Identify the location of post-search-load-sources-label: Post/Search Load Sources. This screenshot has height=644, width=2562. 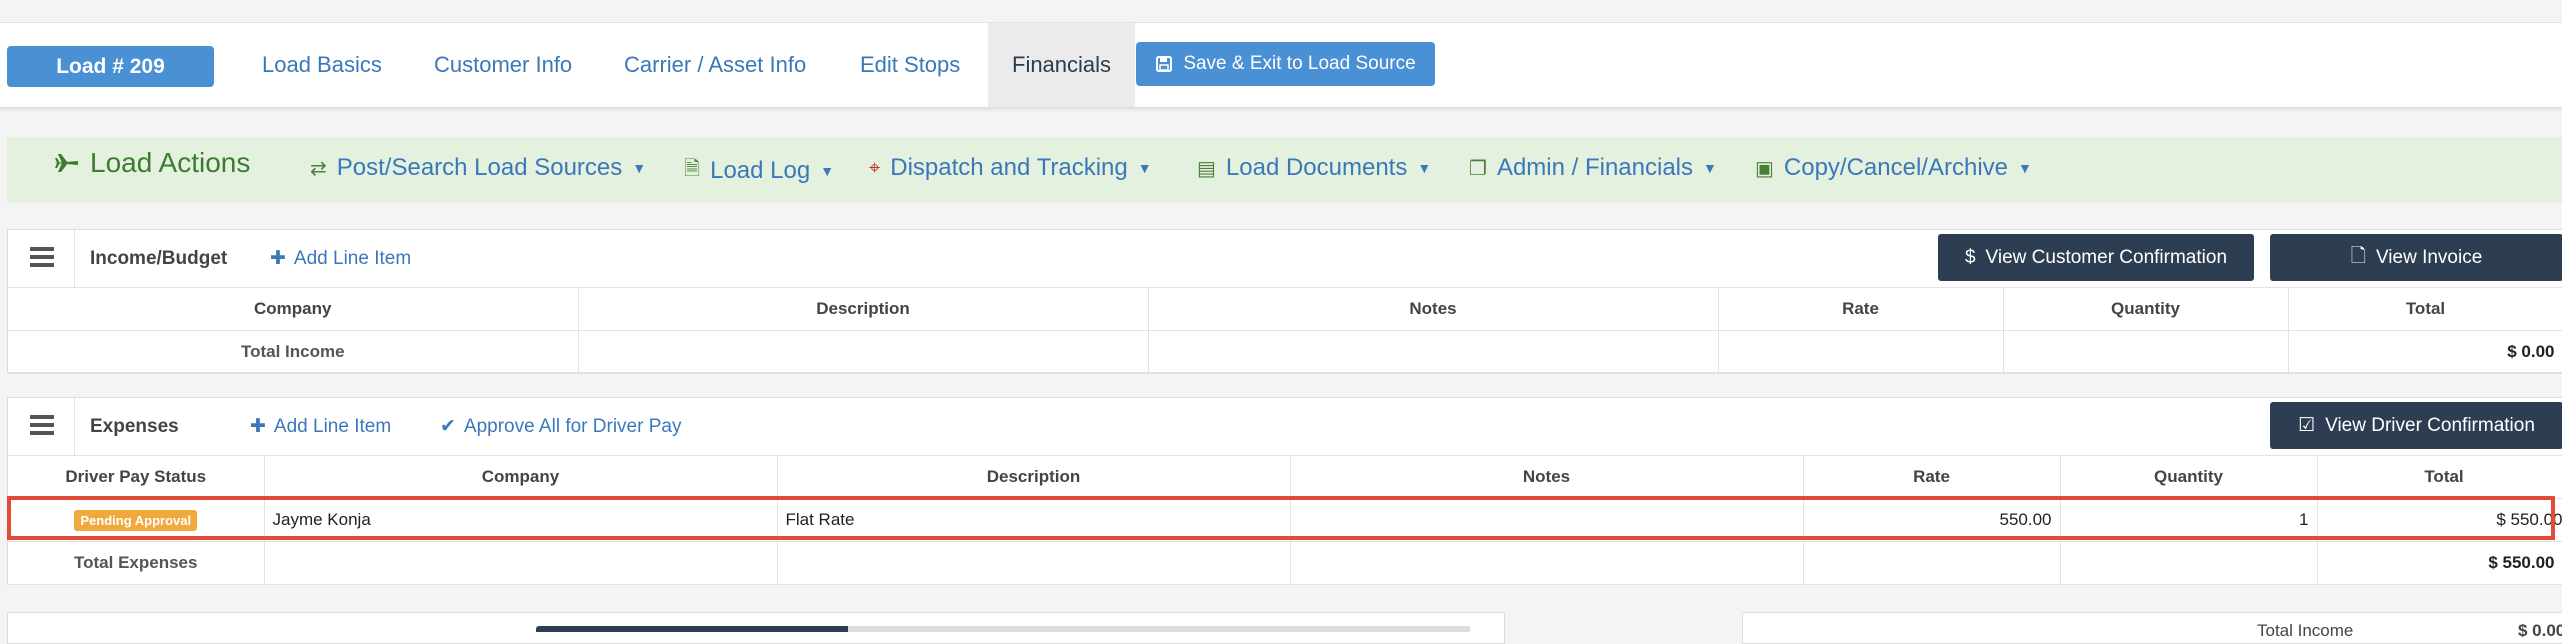
(479, 167).